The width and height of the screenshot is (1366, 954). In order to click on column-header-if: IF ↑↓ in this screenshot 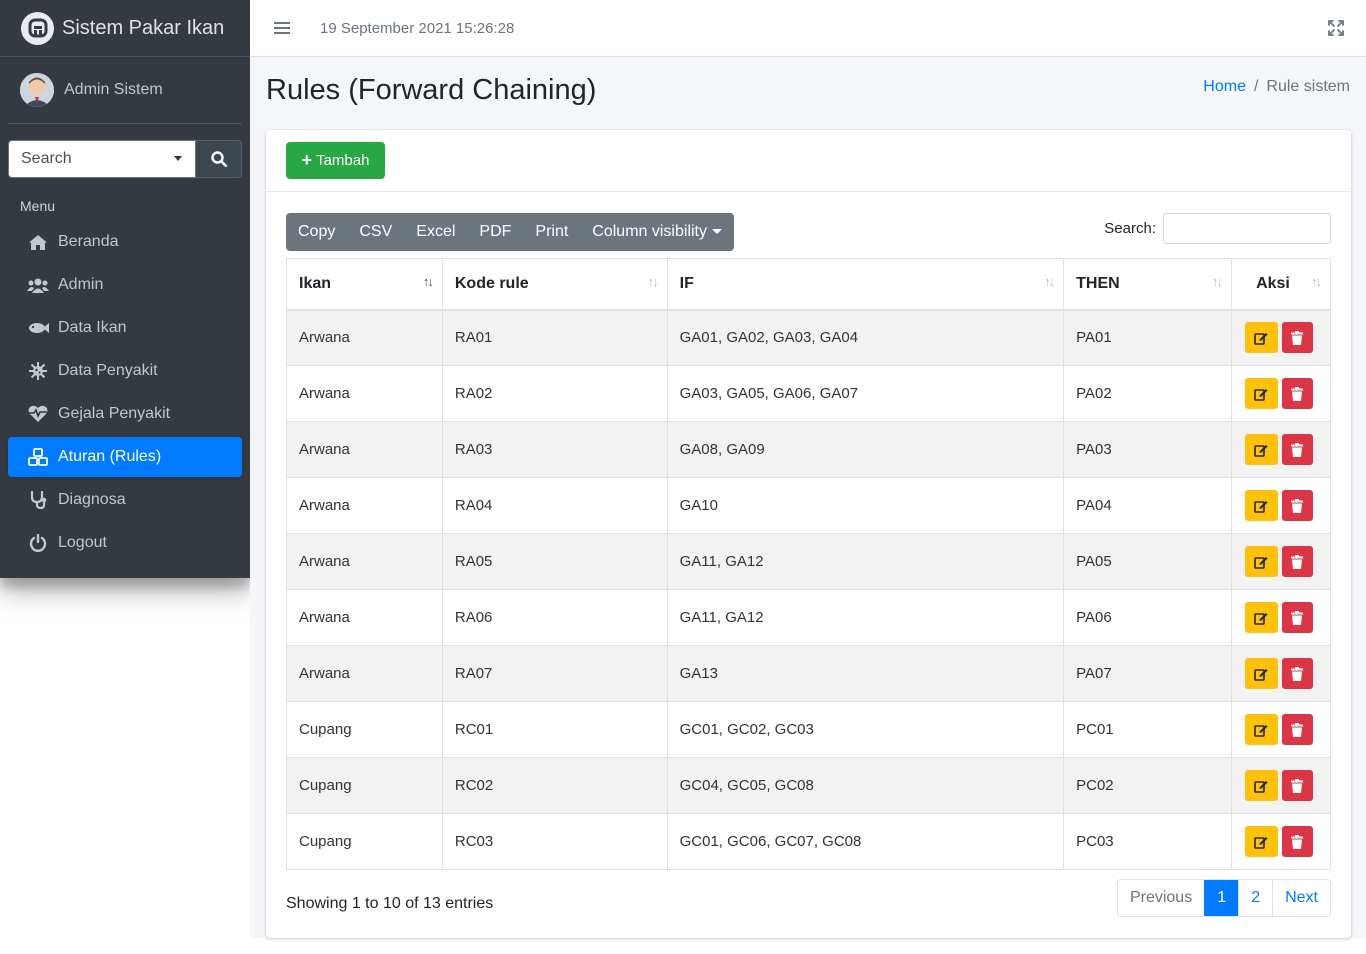, I will do `click(865, 284)`.